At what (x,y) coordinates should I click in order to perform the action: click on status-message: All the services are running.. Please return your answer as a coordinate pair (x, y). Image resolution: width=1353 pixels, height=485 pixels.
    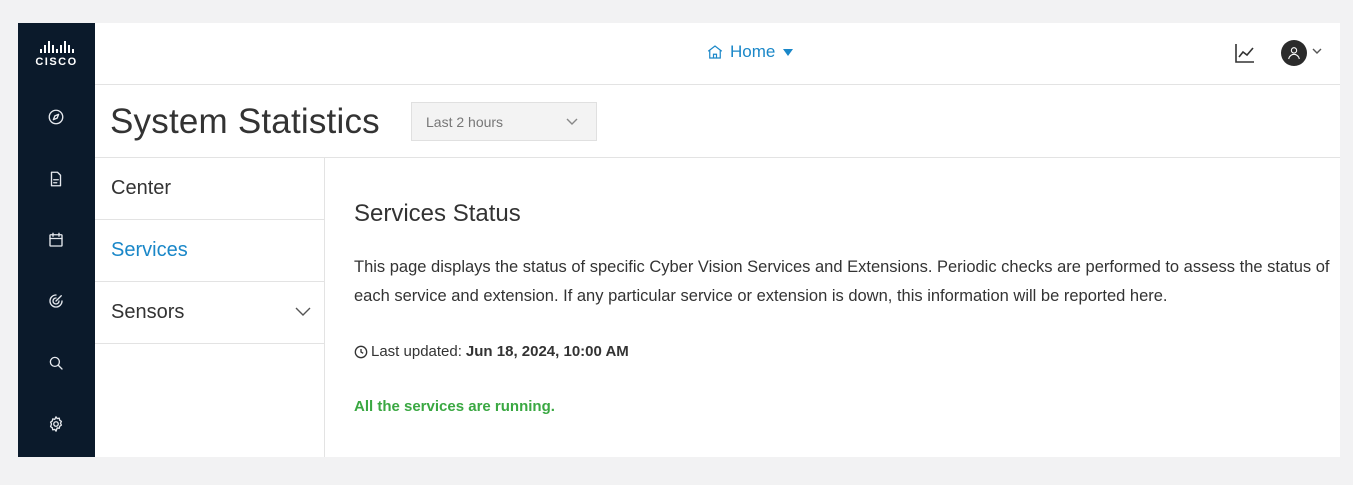
    Looking at the image, I should click on (454, 406).